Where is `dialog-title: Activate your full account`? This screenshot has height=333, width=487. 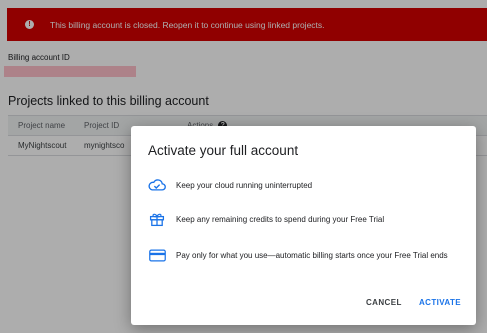
dialog-title: Activate your full account is located at coordinates (223, 150).